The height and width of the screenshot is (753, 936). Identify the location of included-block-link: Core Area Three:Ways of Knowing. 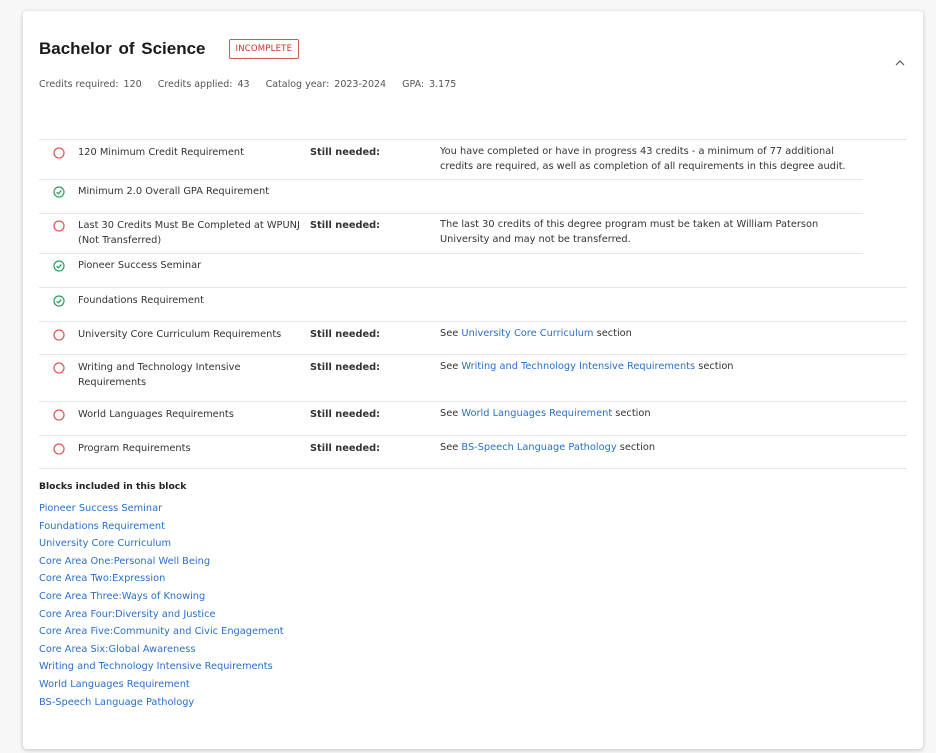
(161, 597).